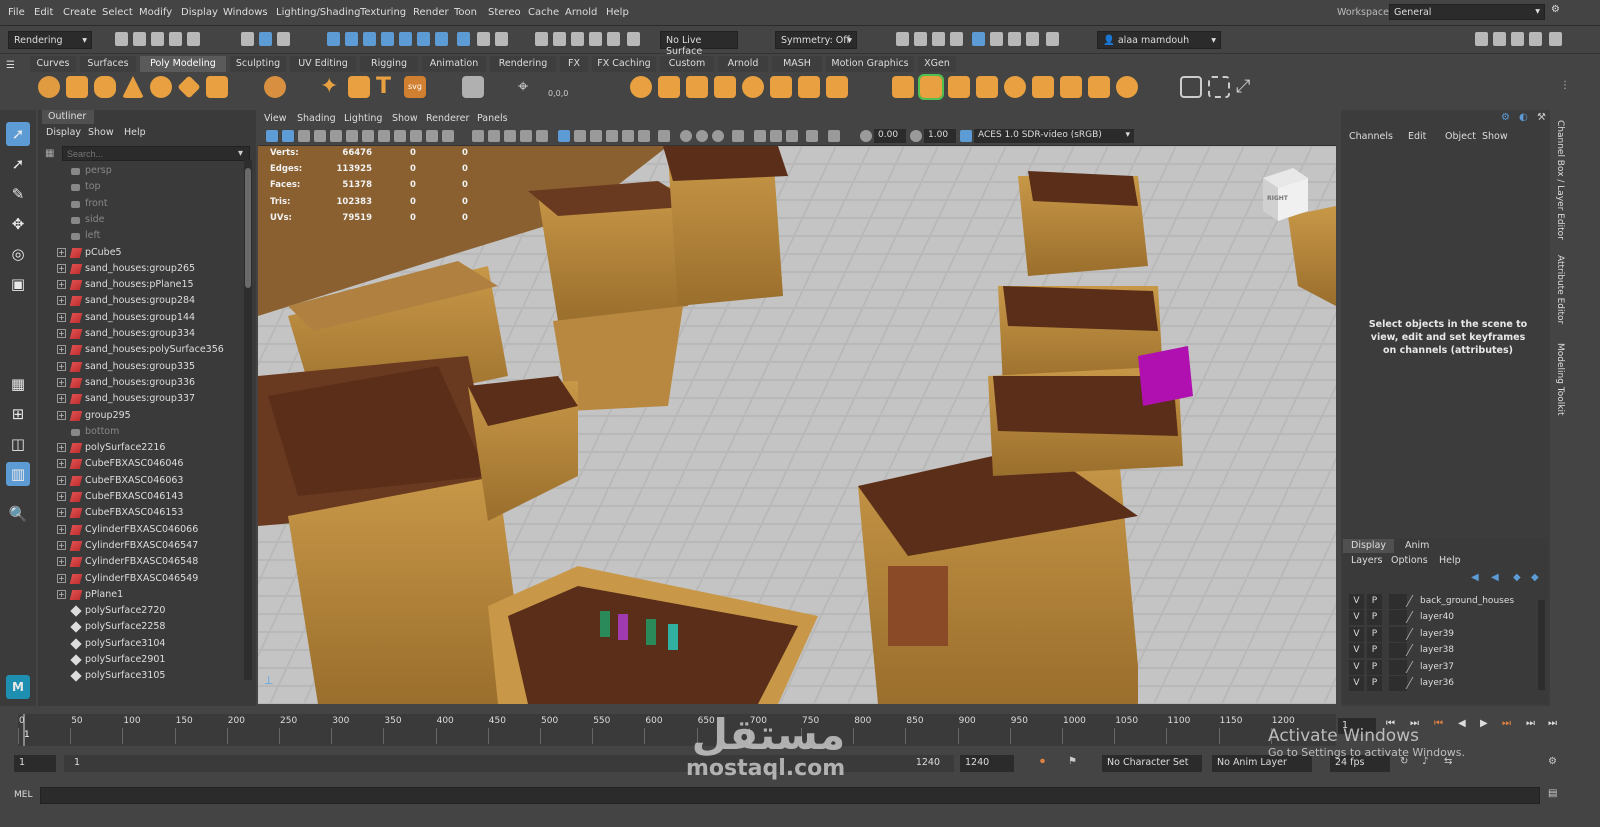  Describe the element at coordinates (564, 136) in the screenshot. I see `textured-icon` at that location.